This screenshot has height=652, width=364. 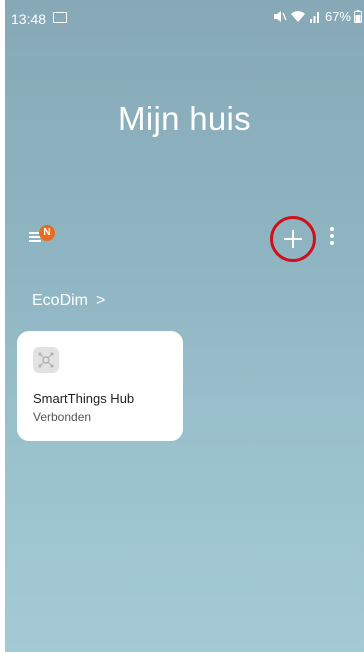 I want to click on hub-icon, so click(x=46, y=360).